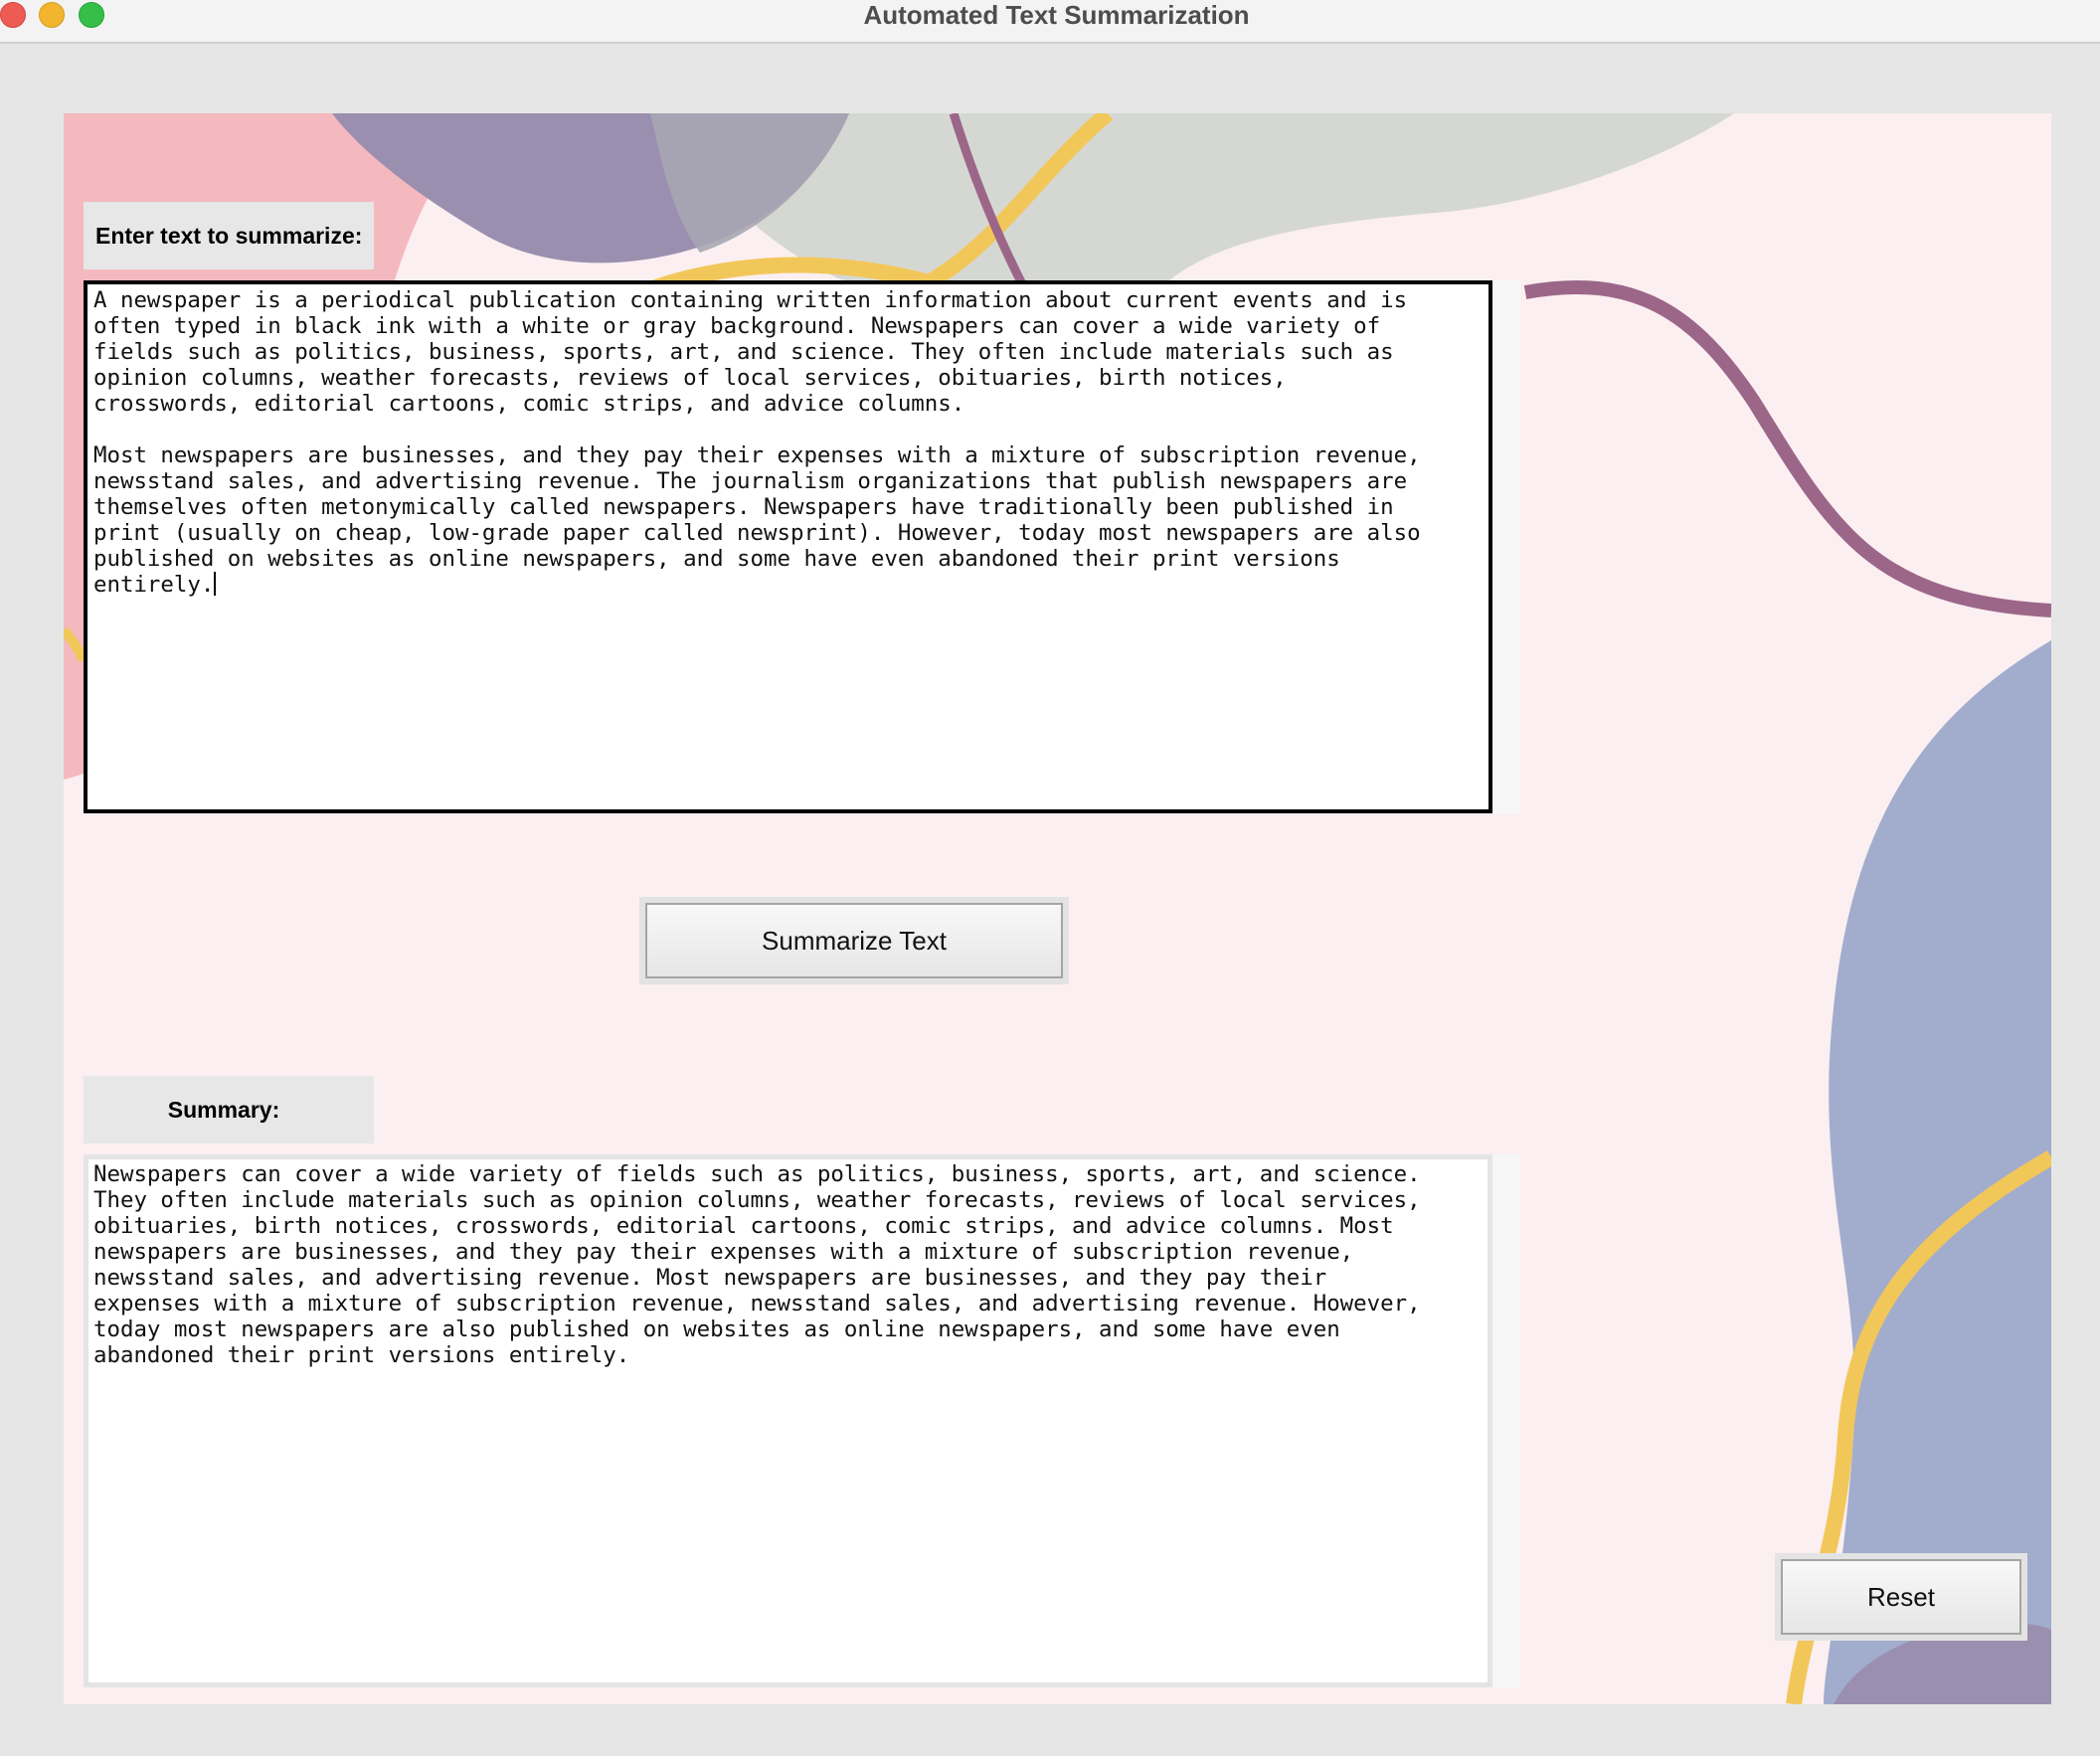 This screenshot has height=1756, width=2100. I want to click on input-label: Enter text to summarize:, so click(229, 235).